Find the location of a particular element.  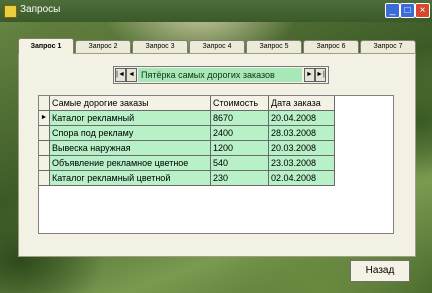

next-record-button: ► is located at coordinates (309, 75).